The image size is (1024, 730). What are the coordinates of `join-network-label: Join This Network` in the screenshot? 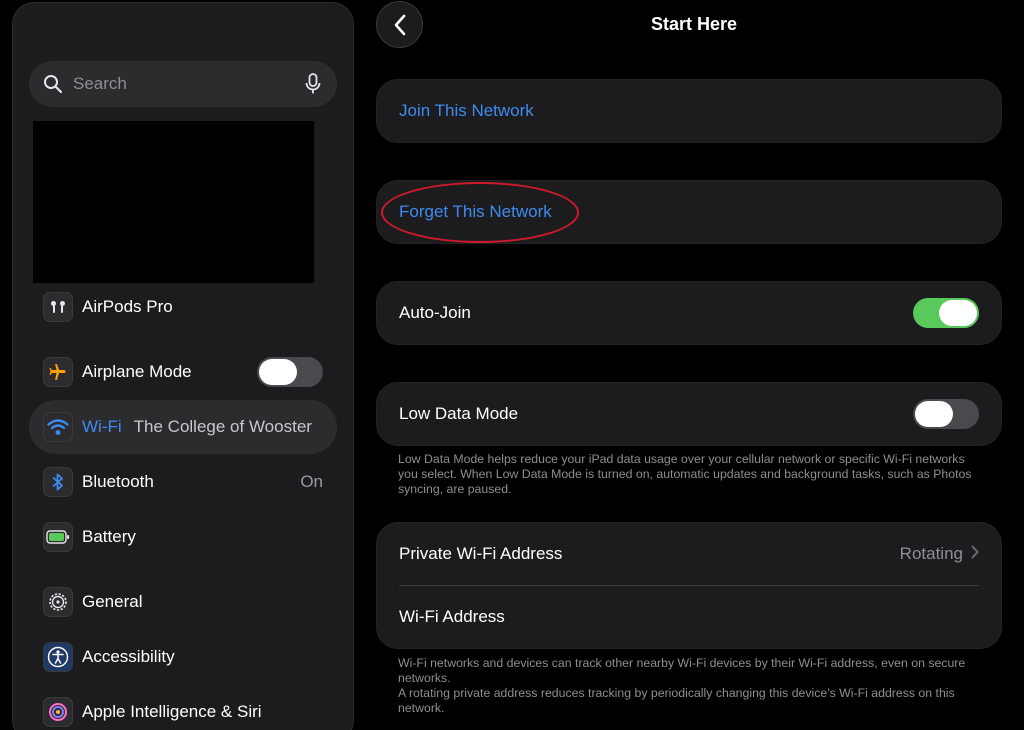 It's located at (466, 110).